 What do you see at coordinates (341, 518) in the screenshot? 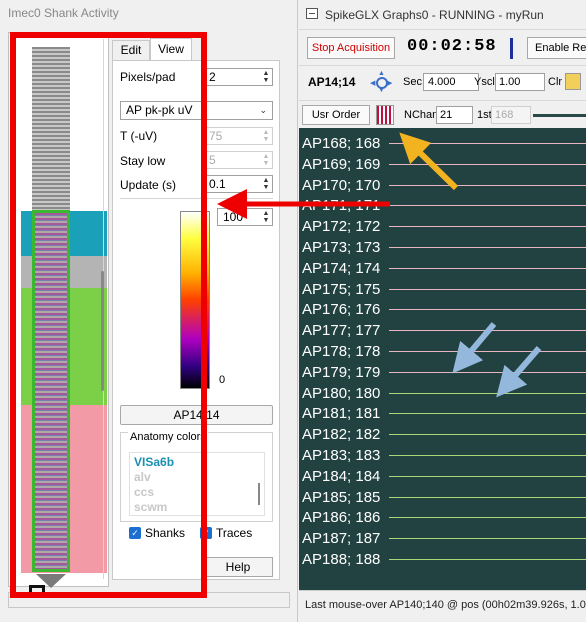
I see `trace-label: AP186; 186` at bounding box center [341, 518].